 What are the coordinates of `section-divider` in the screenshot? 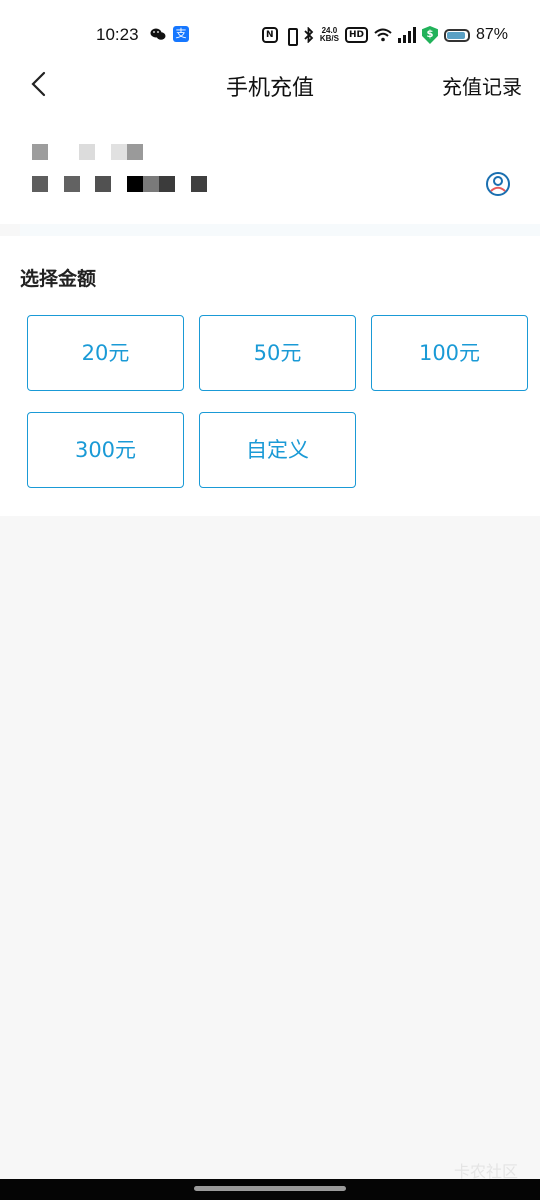 It's located at (280, 230).